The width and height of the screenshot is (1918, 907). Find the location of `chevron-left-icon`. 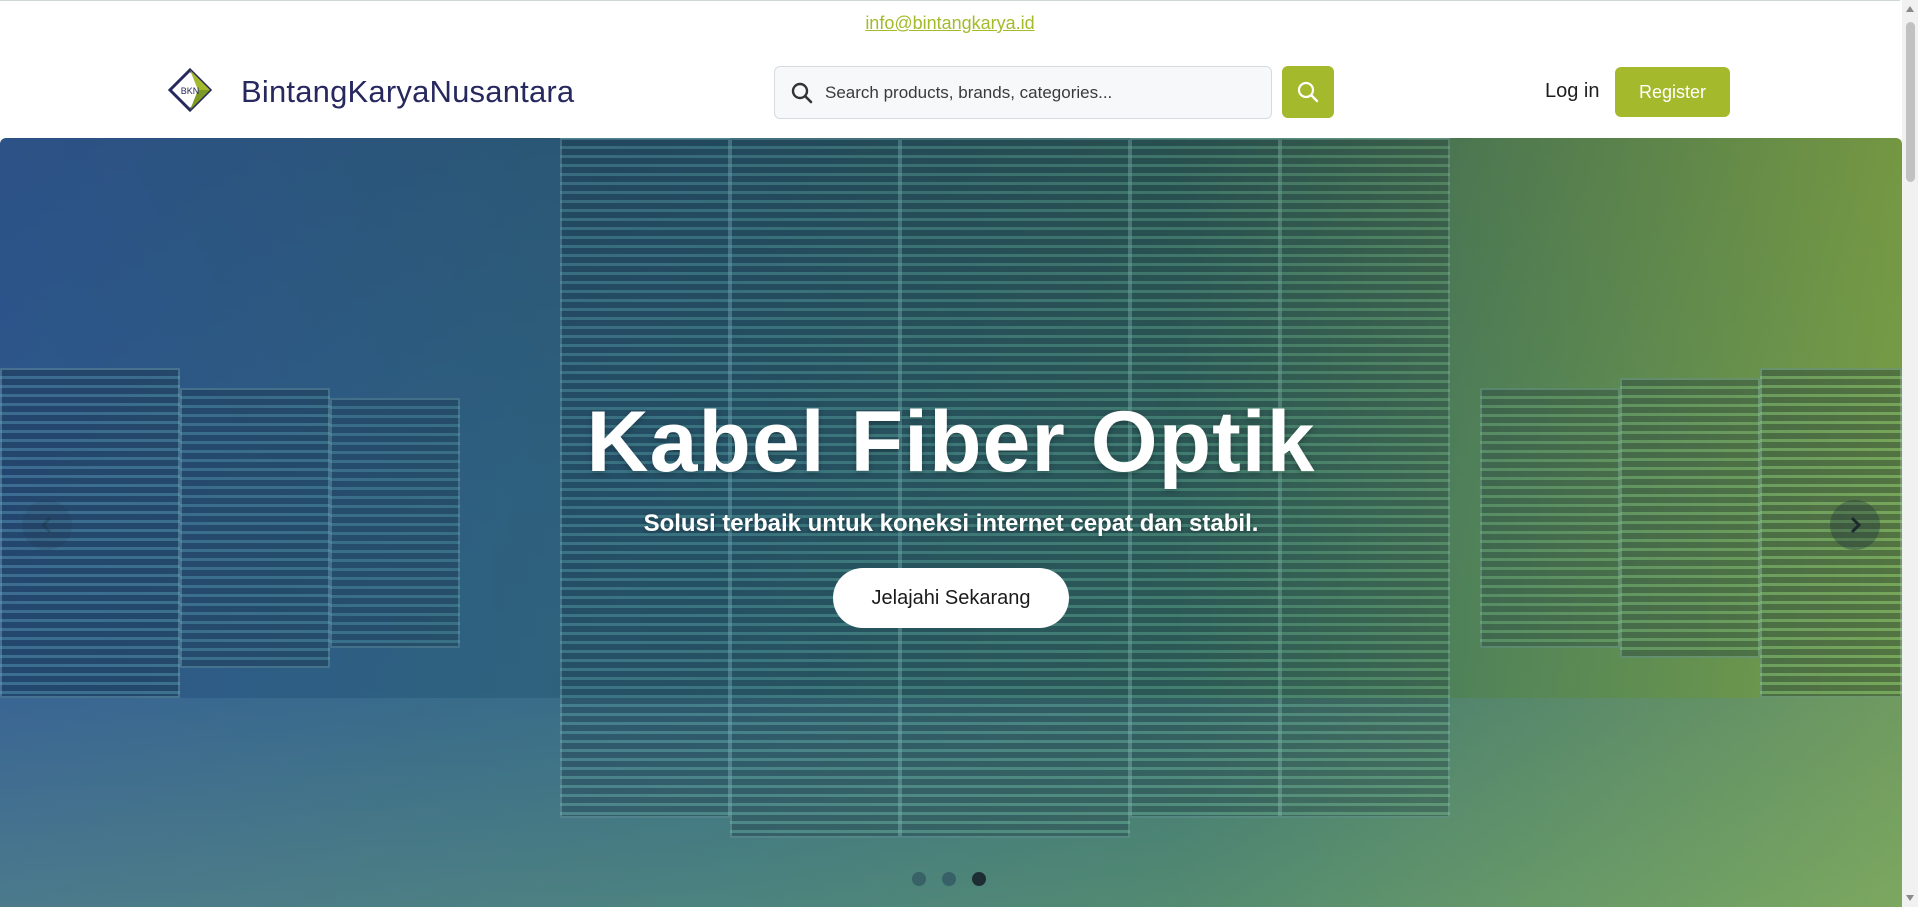

chevron-left-icon is located at coordinates (46, 525).